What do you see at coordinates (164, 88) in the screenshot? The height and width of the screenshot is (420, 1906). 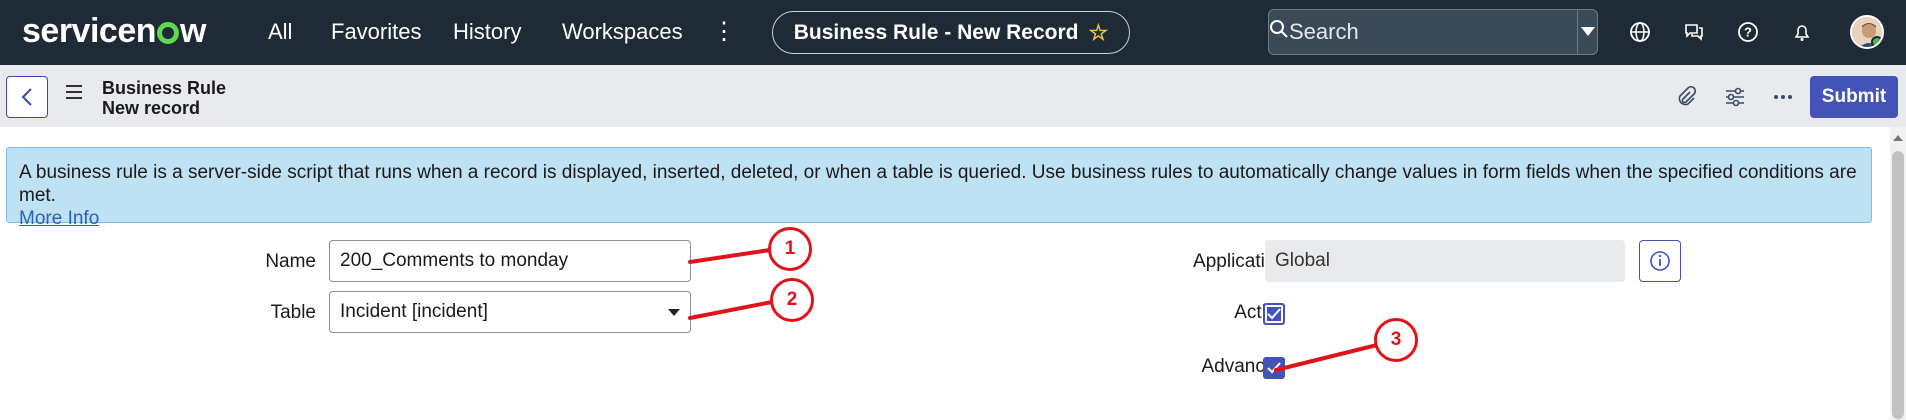 I see `record-type-label: Business Rule` at bounding box center [164, 88].